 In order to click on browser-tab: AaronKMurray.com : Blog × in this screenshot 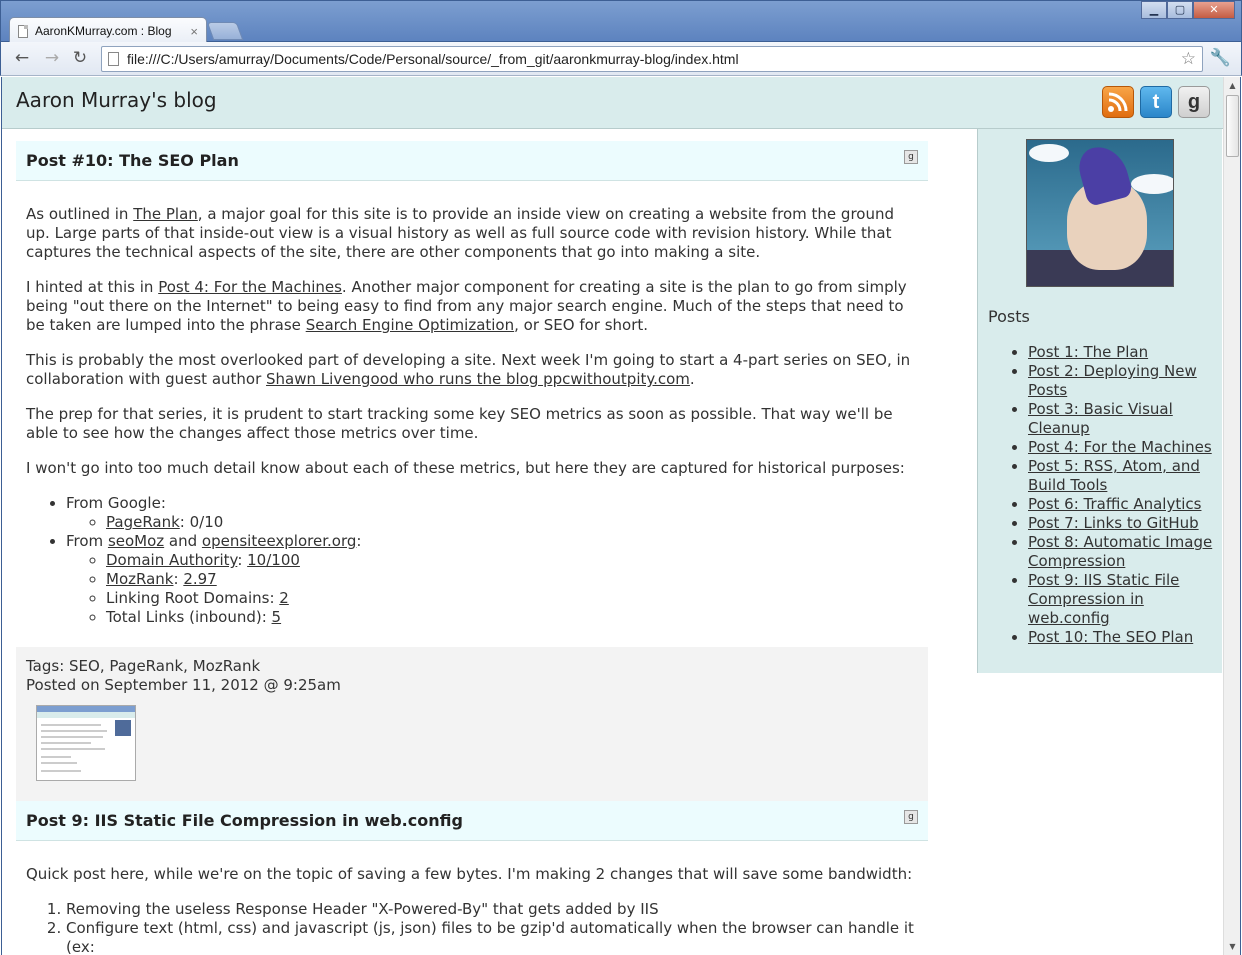, I will do `click(108, 30)`.